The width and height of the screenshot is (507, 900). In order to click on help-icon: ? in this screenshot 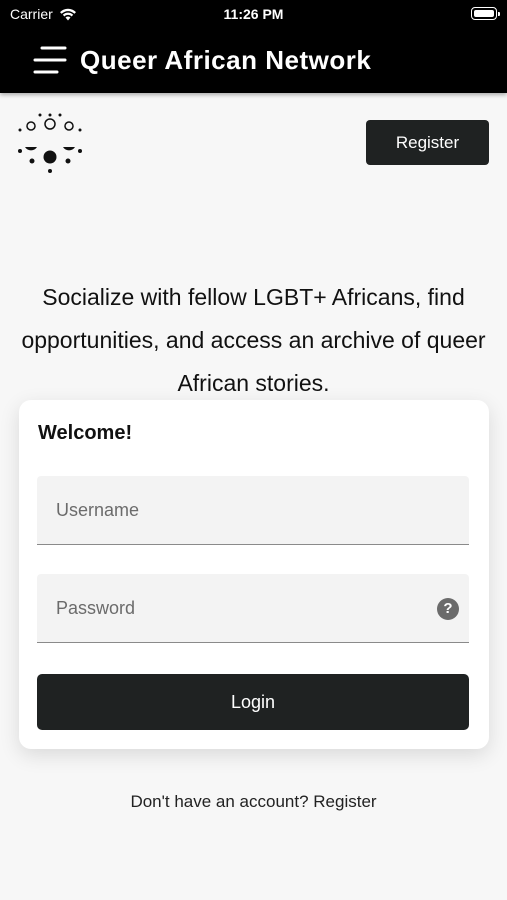, I will do `click(448, 609)`.